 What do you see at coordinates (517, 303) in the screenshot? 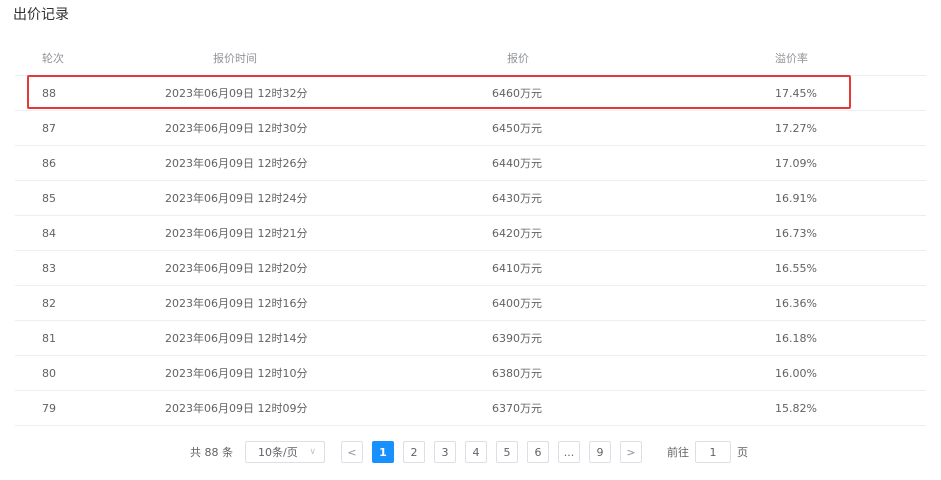
I see `cell-price: 6400万元` at bounding box center [517, 303].